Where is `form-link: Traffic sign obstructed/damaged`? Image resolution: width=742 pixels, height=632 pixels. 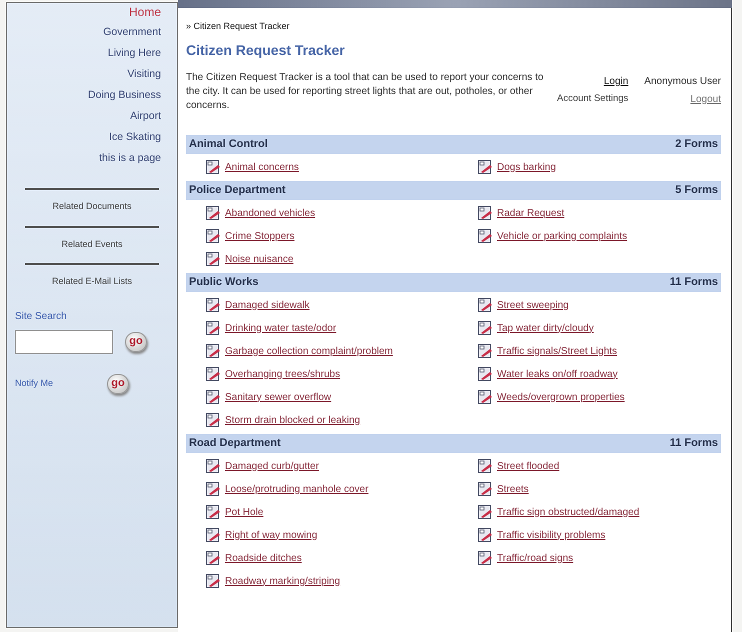 form-link: Traffic sign obstructed/damaged is located at coordinates (568, 512).